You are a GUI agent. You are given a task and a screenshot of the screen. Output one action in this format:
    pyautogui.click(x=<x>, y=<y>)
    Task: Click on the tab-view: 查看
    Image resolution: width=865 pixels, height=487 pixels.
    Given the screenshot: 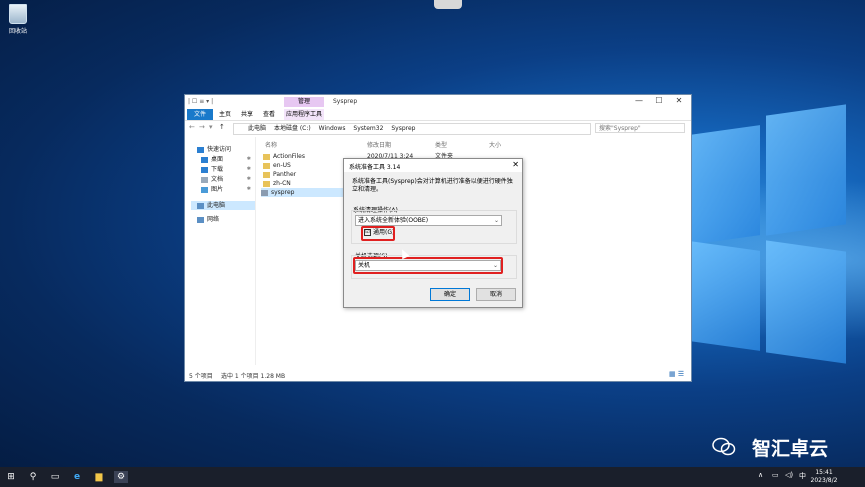 What is the action you would take?
    pyautogui.click(x=269, y=114)
    